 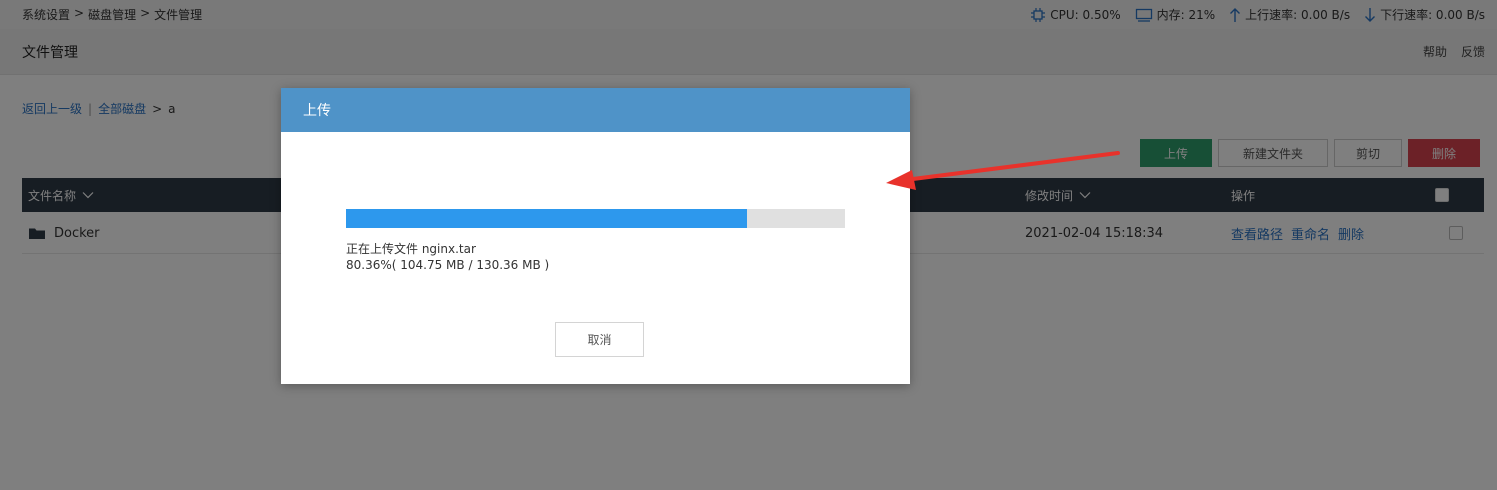 I want to click on upload-progress-detail: 80.36%( 104.75 MB / 130.36 MB ), so click(x=448, y=265).